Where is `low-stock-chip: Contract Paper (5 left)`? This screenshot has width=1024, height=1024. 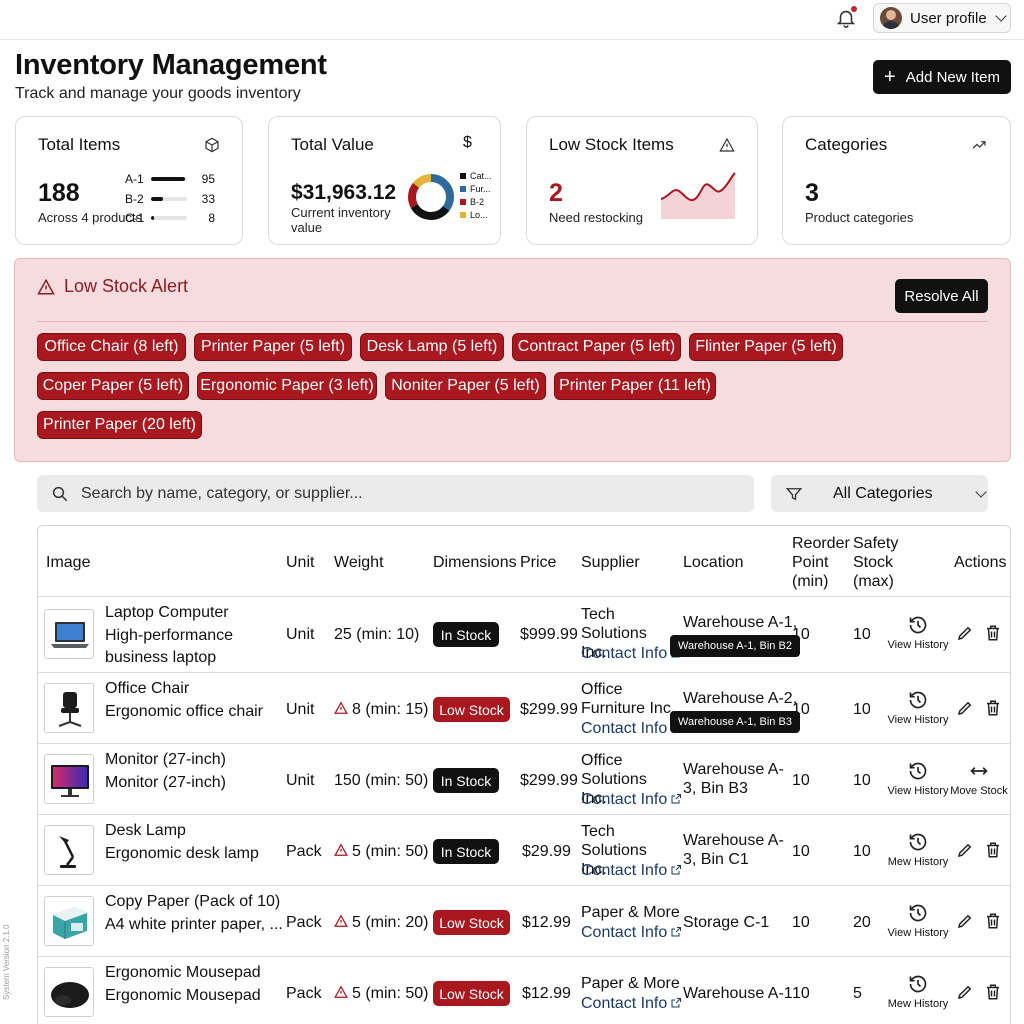 low-stock-chip: Contract Paper (5 left) is located at coordinates (596, 347).